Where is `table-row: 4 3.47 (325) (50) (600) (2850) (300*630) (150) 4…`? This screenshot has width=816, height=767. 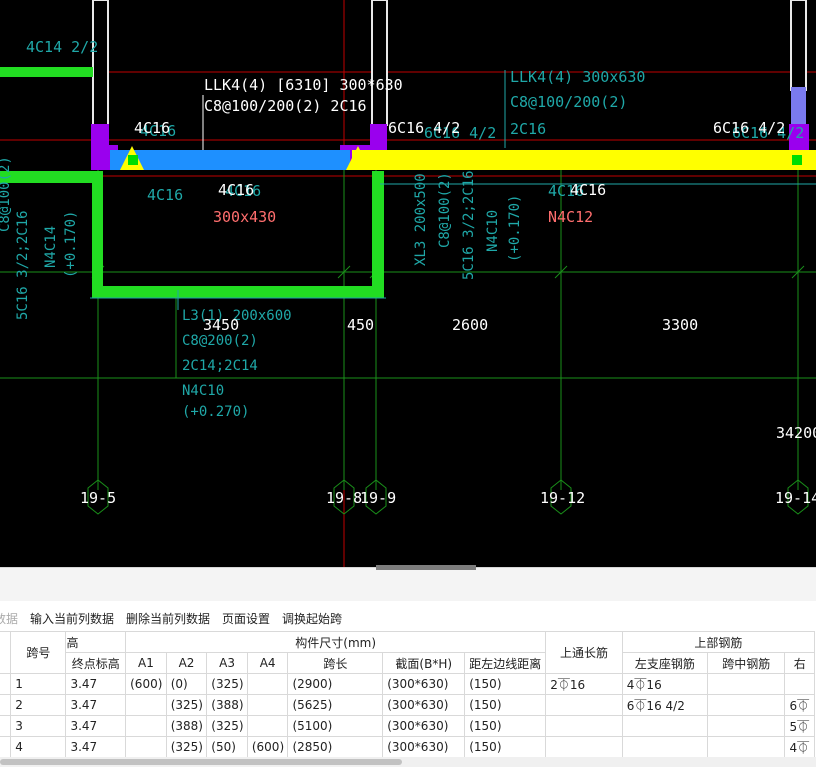
table-row: 4 3.47 (325) (50) (600) (2850) (300*630) (150) 4… is located at coordinates (407, 746).